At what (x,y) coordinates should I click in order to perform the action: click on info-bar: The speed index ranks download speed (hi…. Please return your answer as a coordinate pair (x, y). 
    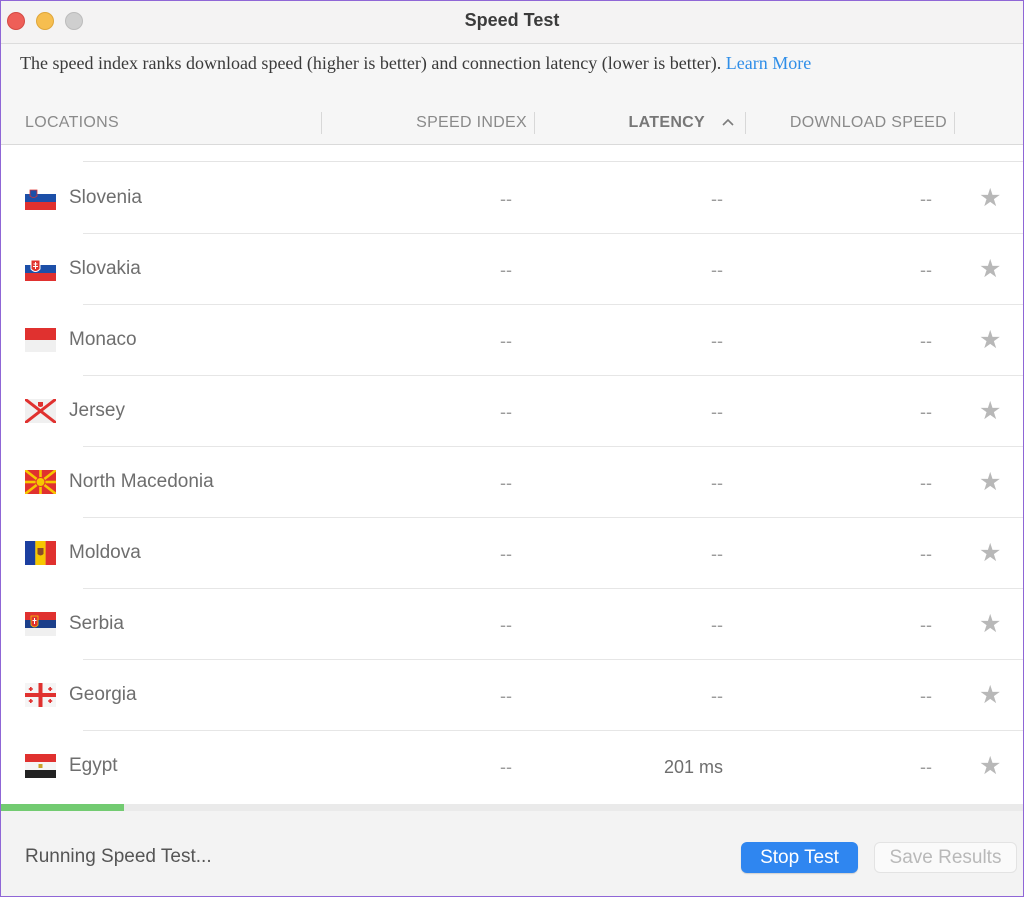
    Looking at the image, I should click on (512, 73).